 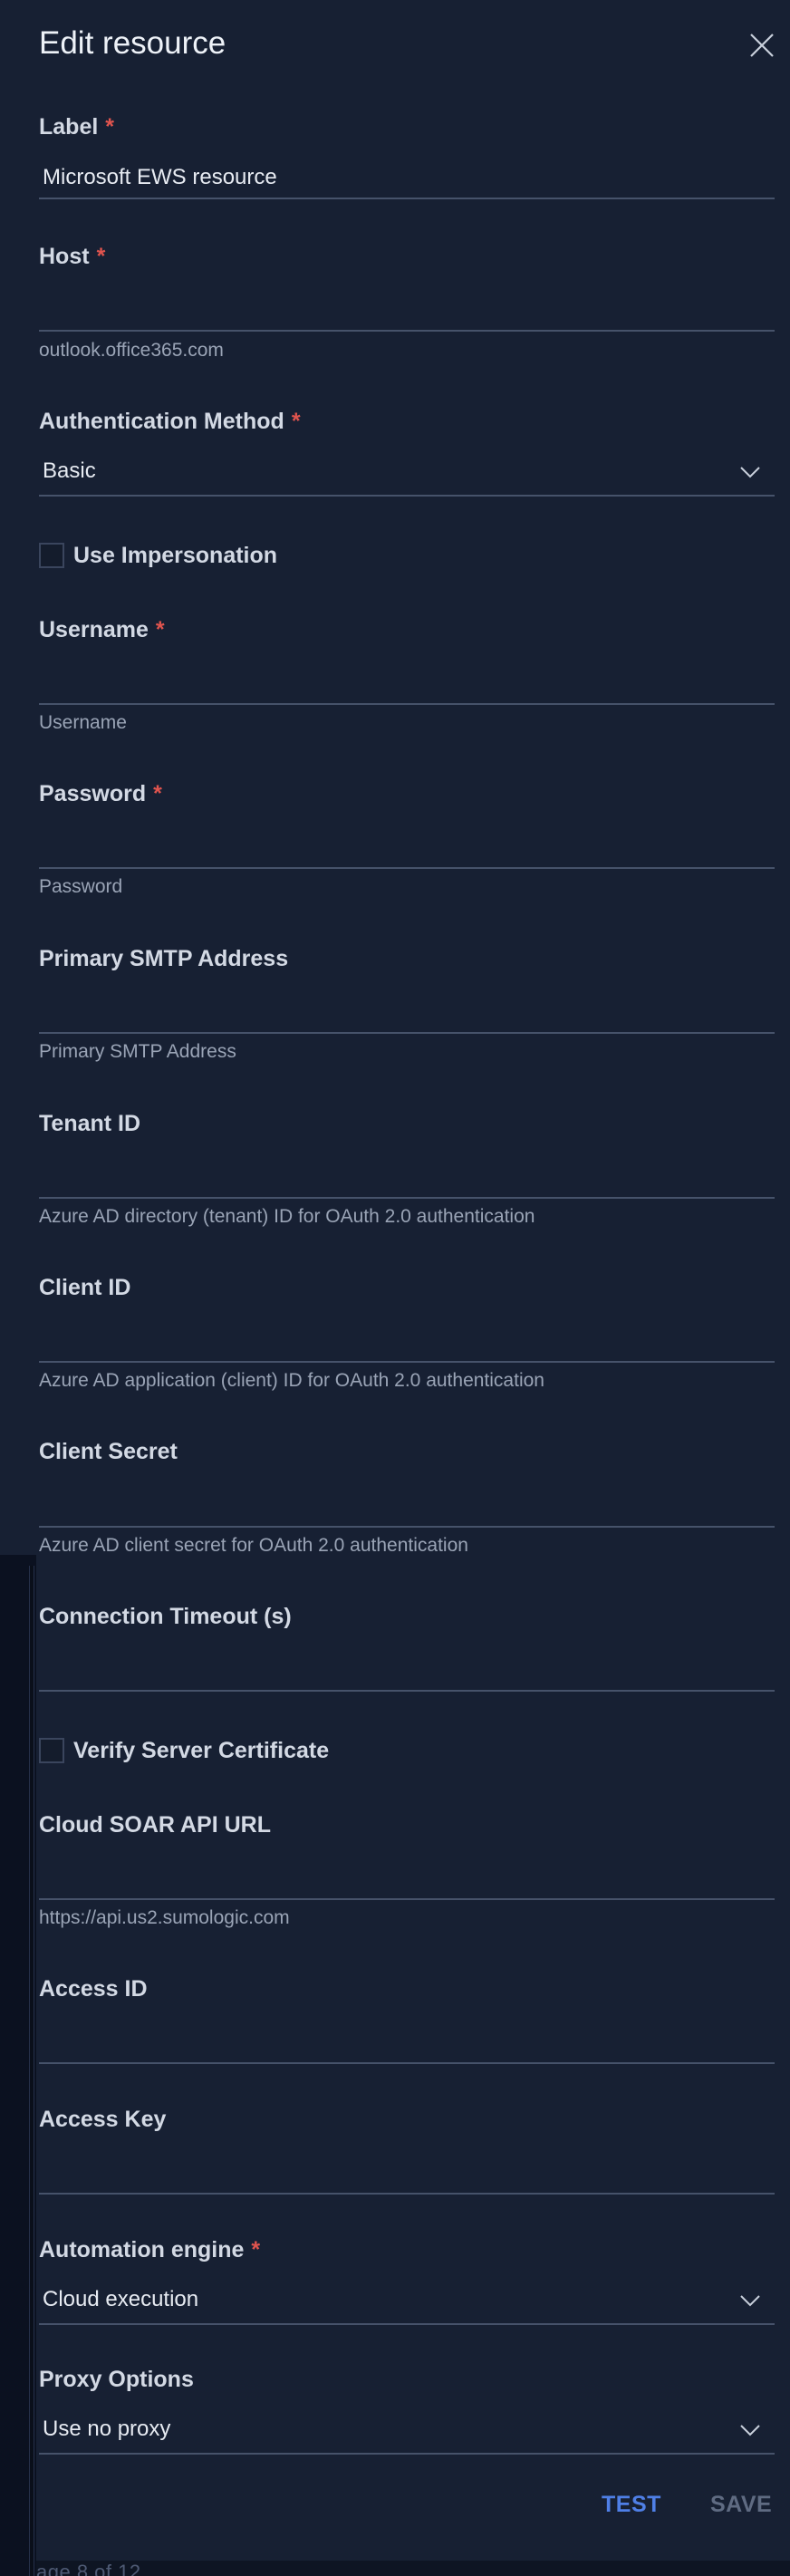 I want to click on automation-engine-value: Cloud execution, so click(x=121, y=2299).